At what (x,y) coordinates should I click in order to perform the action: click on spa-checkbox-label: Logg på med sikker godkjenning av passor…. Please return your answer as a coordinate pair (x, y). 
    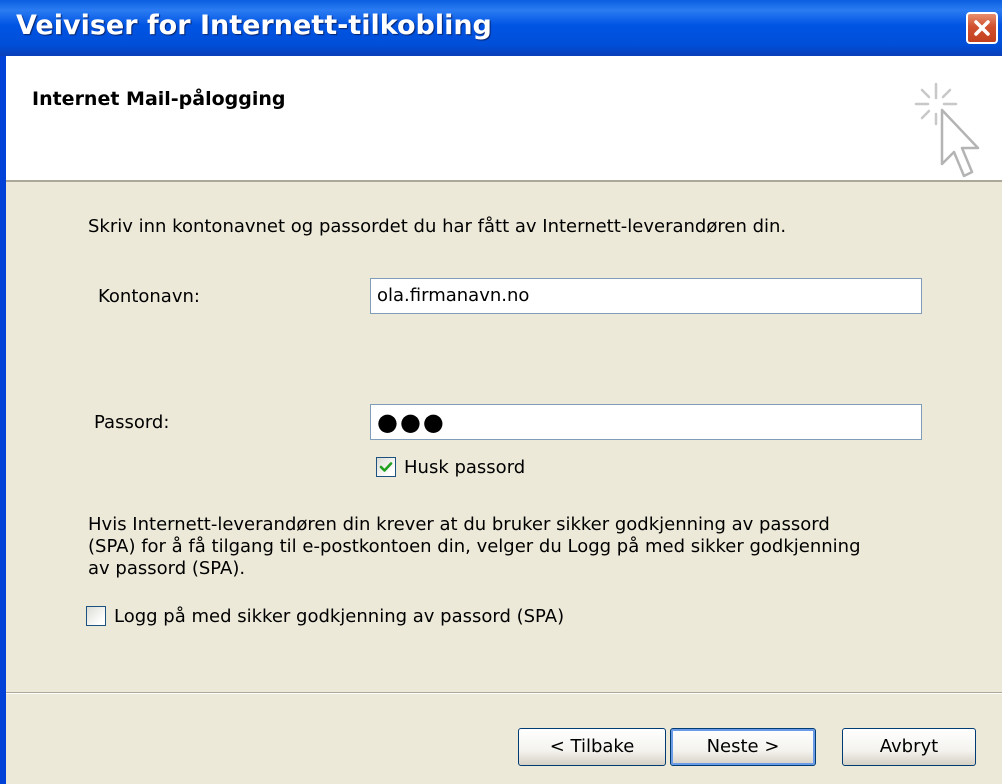
    Looking at the image, I should click on (339, 616).